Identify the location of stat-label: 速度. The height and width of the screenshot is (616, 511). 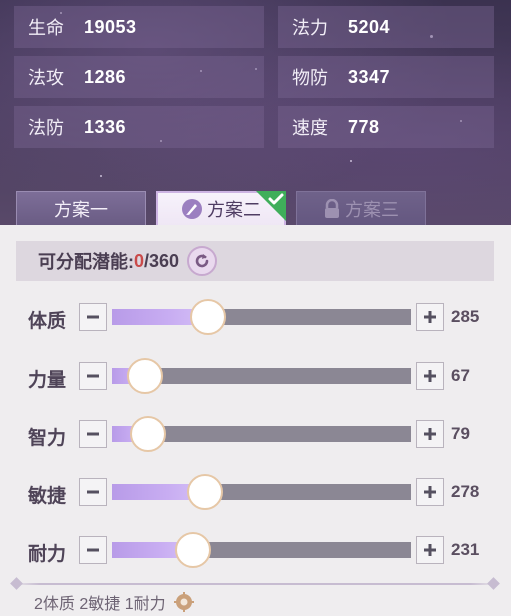
(310, 128).